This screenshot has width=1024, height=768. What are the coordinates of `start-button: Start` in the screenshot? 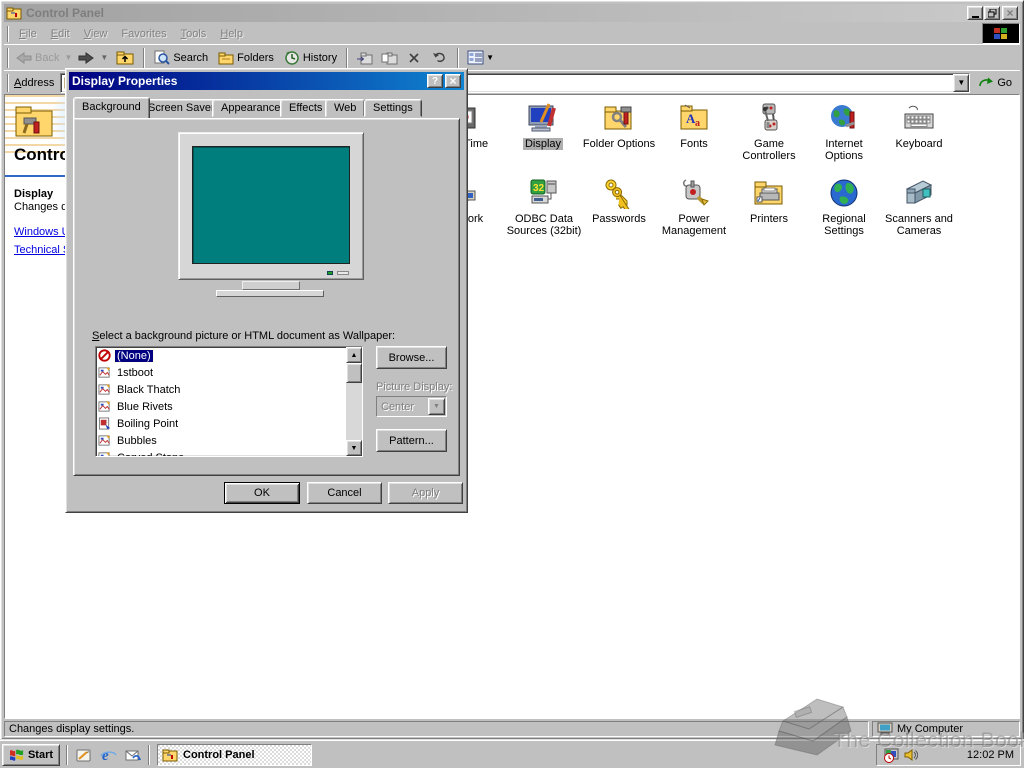 It's located at (31, 755).